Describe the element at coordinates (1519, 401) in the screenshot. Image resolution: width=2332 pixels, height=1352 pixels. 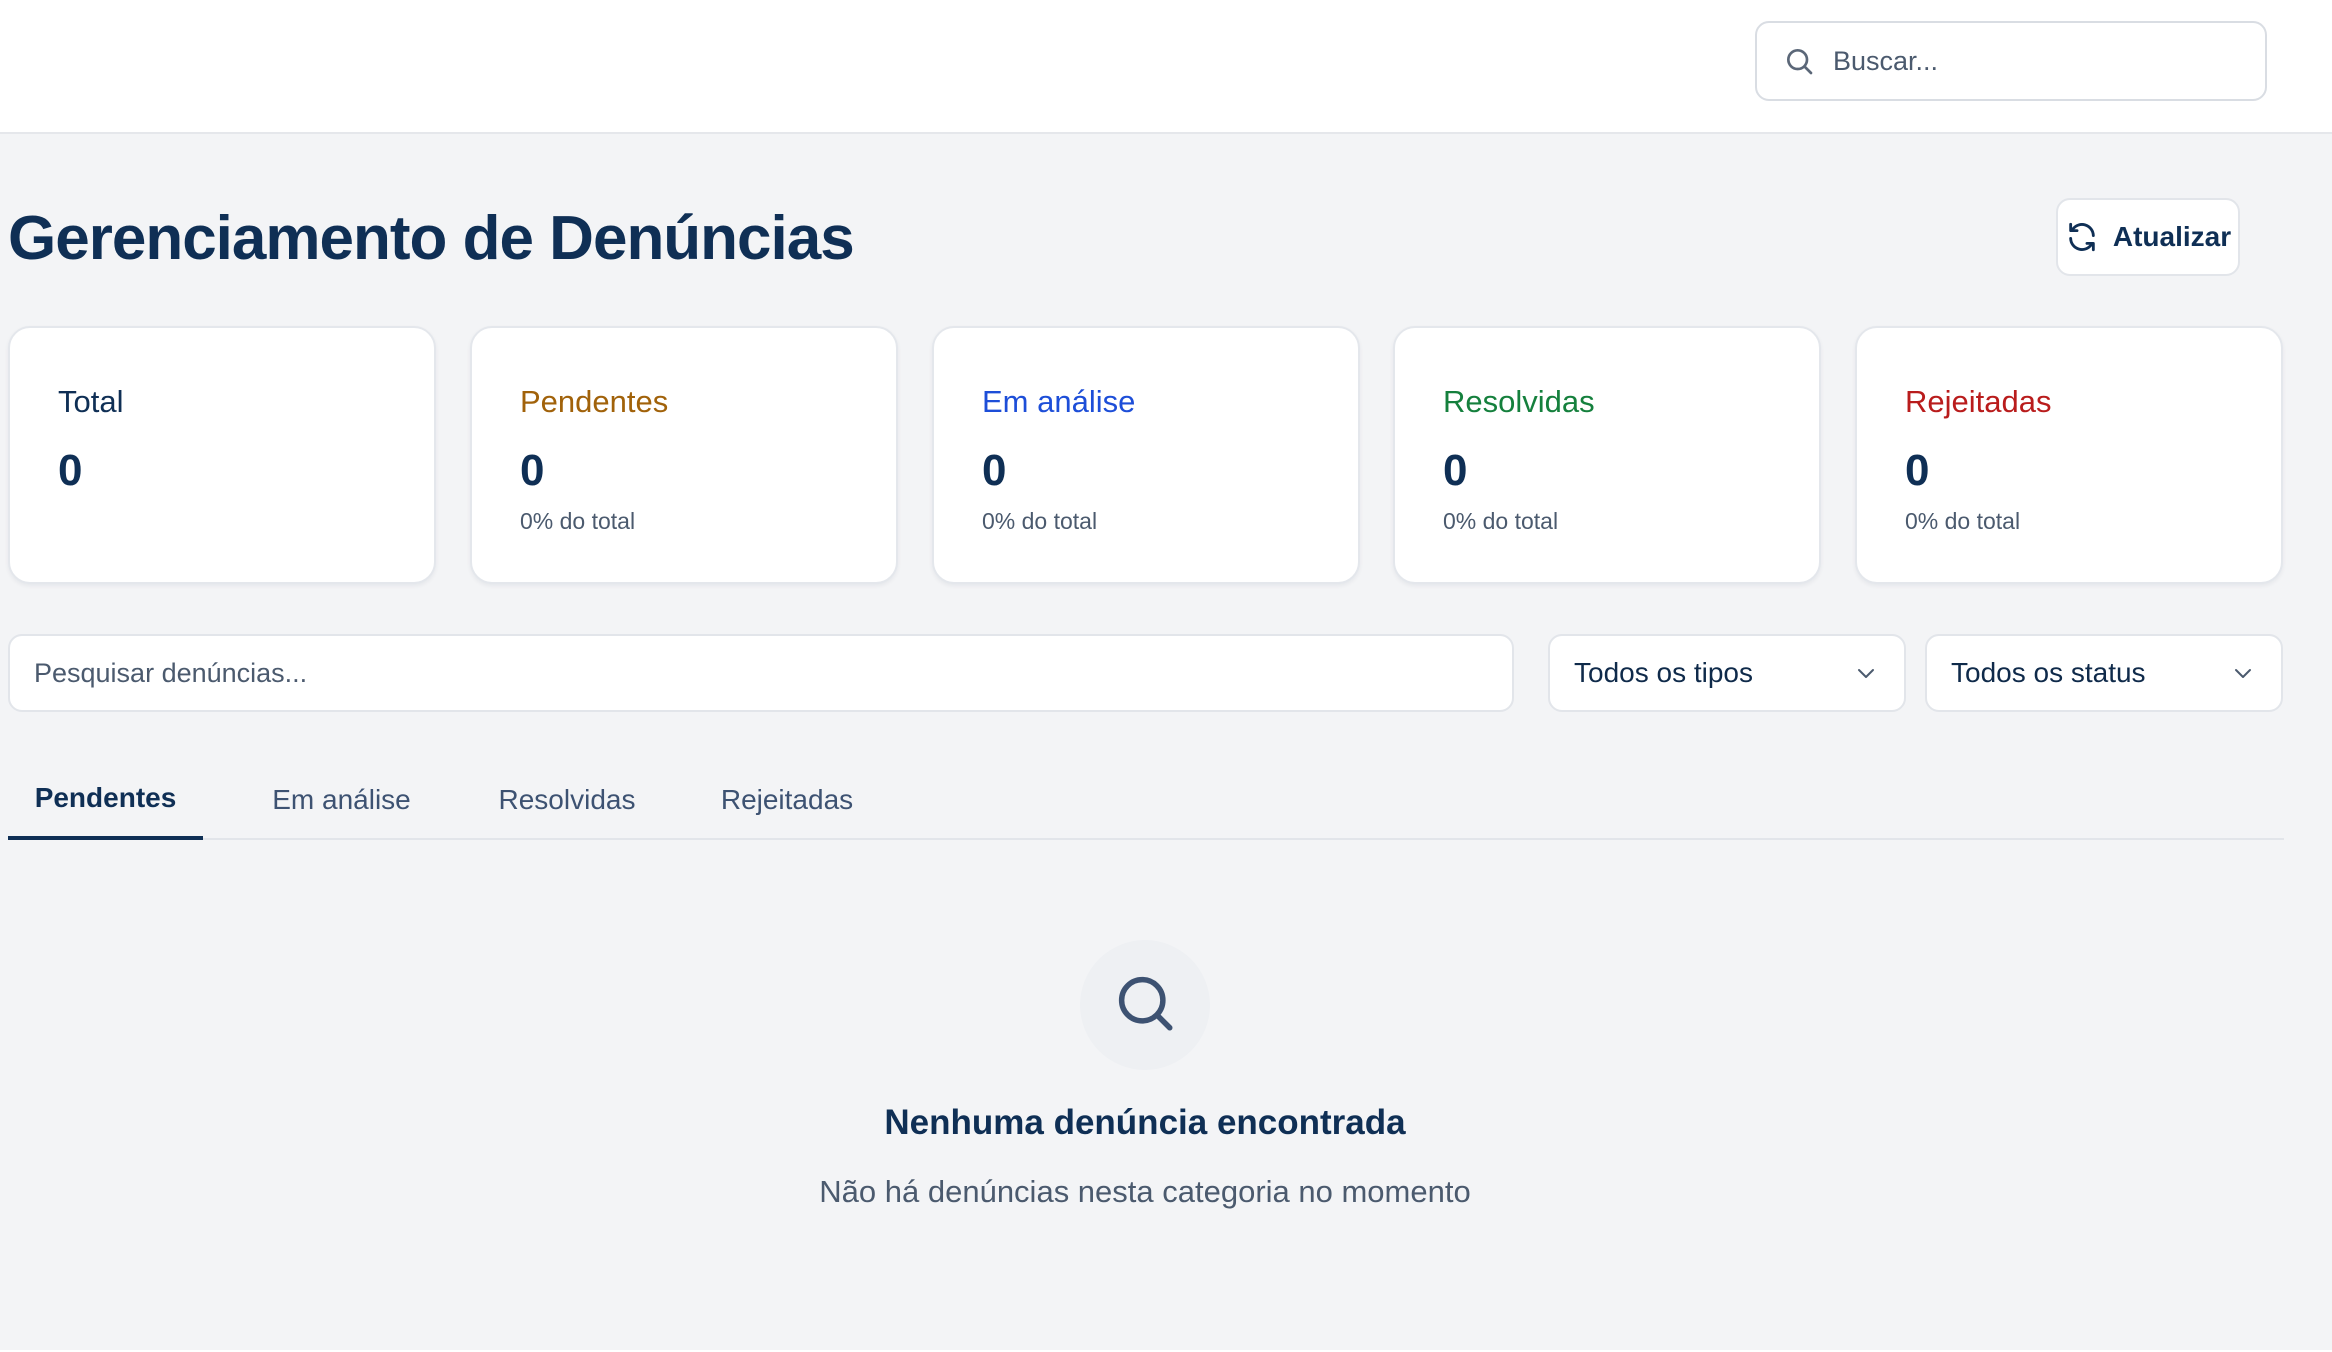
I see `stat-label: Resolvidas` at that location.